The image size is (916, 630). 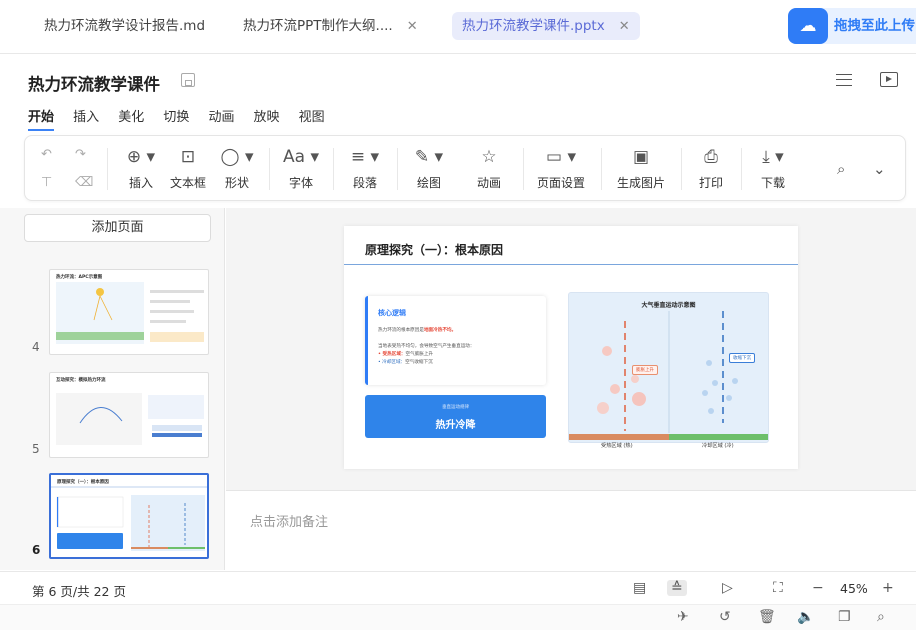 What do you see at coordinates (767, 617) in the screenshot?
I see `trash-icon: 🗑` at bounding box center [767, 617].